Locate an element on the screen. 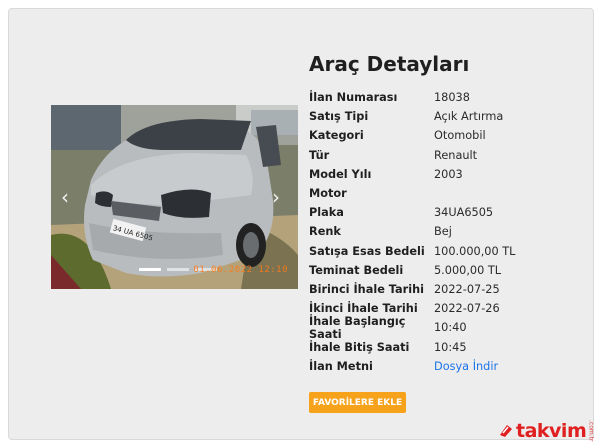 The height and width of the screenshot is (446, 600). detail-value: 10:40 is located at coordinates (450, 328).